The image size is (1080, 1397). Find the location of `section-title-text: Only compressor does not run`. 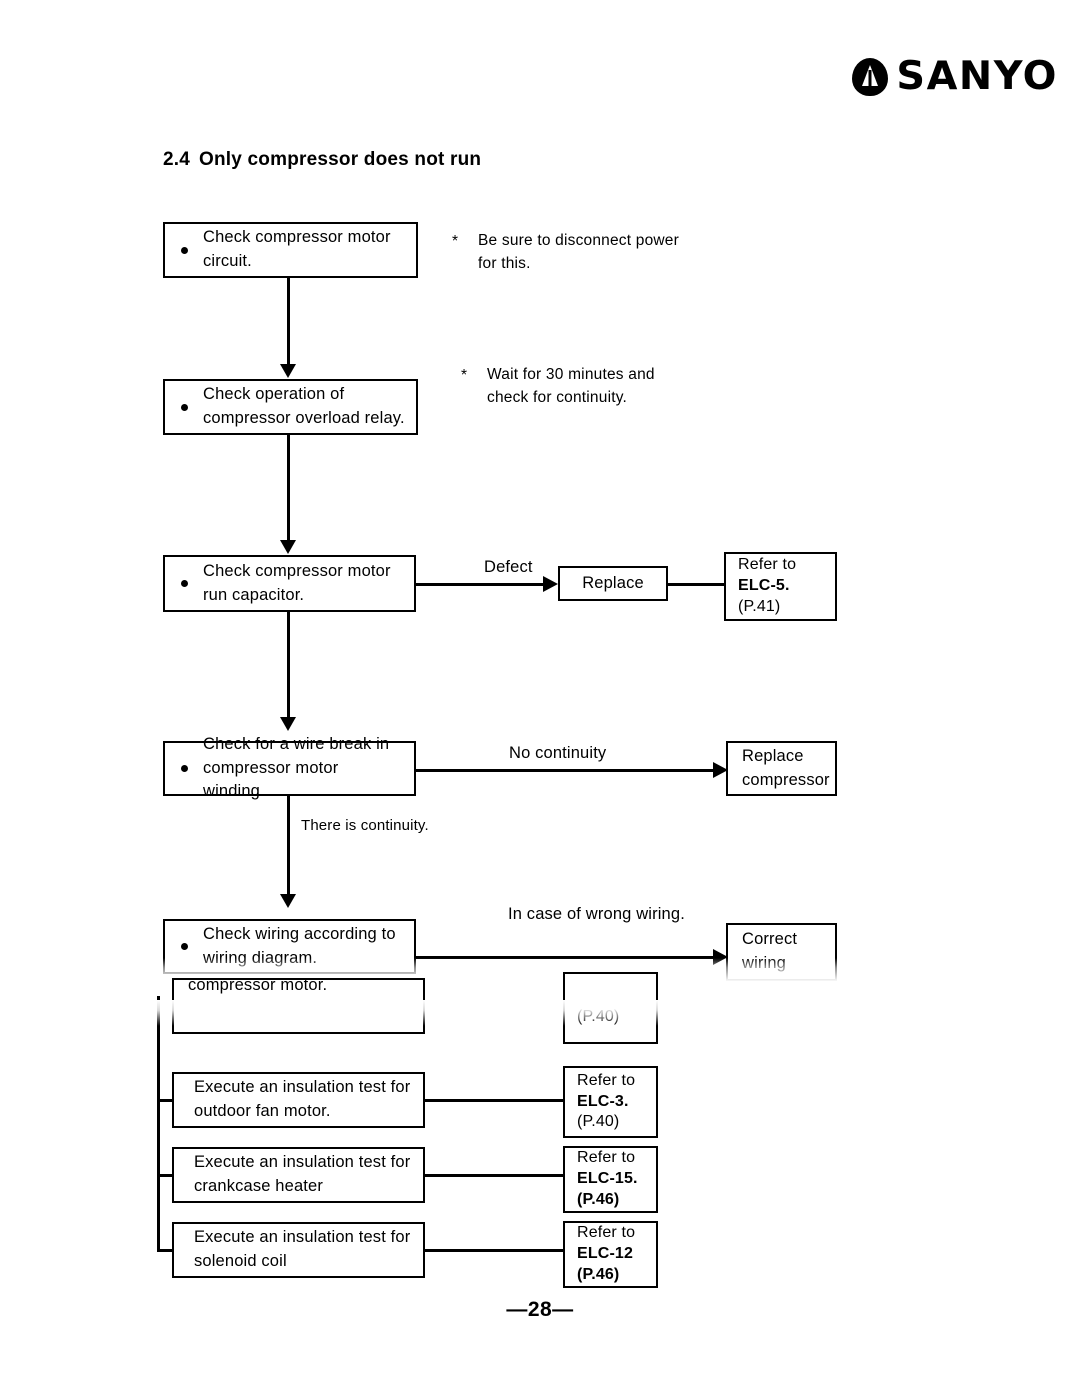

section-title-text: Only compressor does not run is located at coordinates (340, 159).